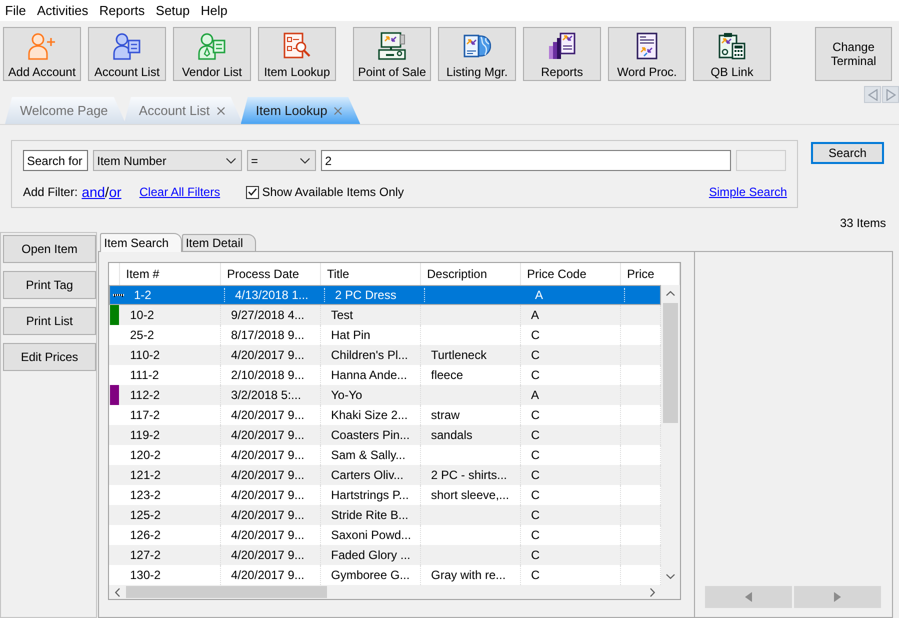  I want to click on action-button: Edit Prices, so click(49, 357).